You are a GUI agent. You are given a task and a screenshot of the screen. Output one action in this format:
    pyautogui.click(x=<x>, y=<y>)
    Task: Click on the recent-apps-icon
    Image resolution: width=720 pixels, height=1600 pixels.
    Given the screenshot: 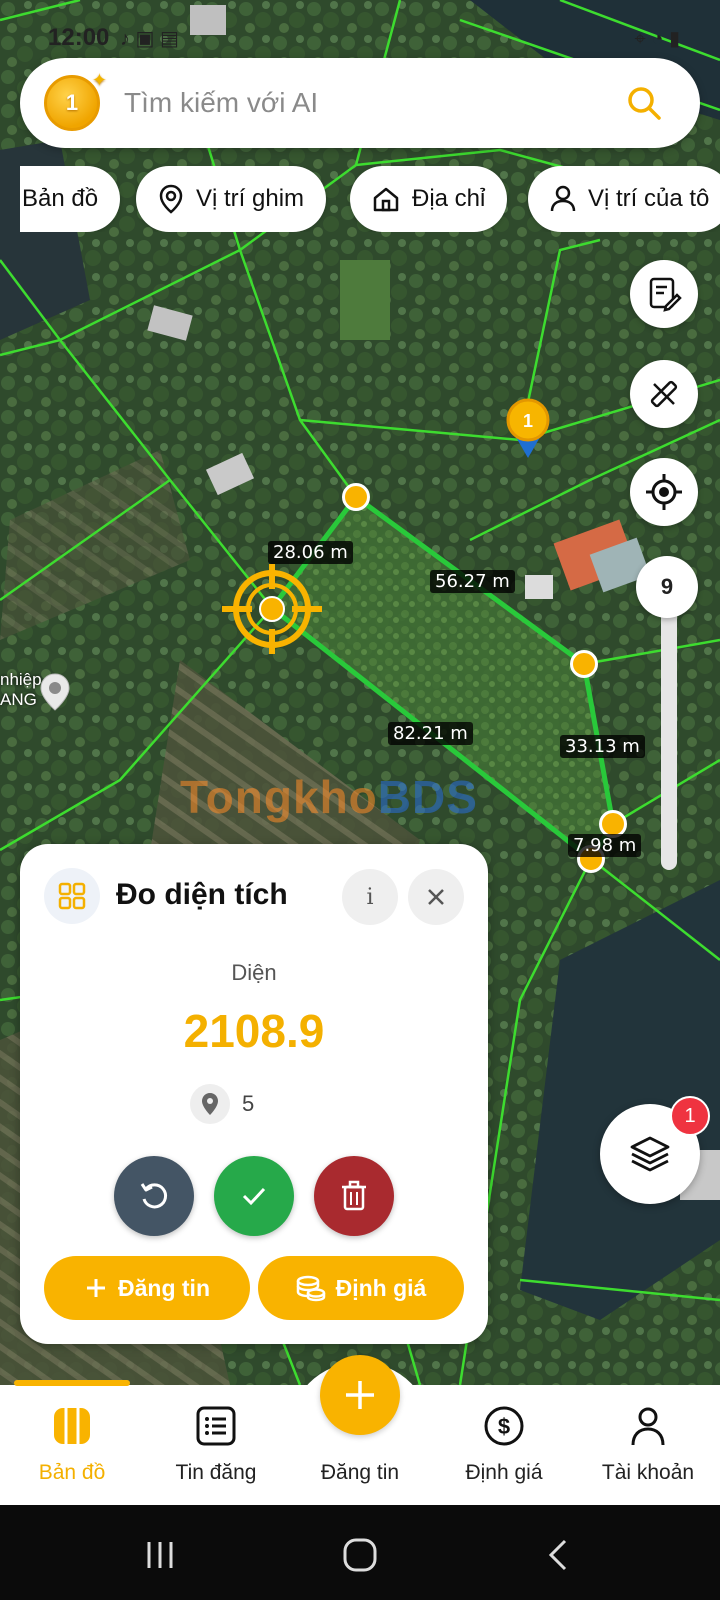 What is the action you would take?
    pyautogui.click(x=160, y=1555)
    